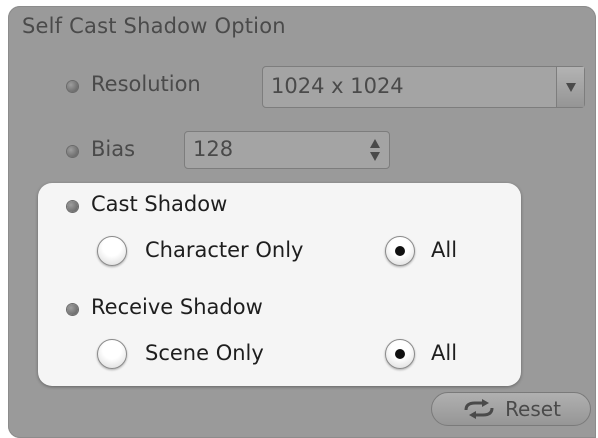  Describe the element at coordinates (479, 409) in the screenshot. I see `refresh-arrows-icon` at that location.